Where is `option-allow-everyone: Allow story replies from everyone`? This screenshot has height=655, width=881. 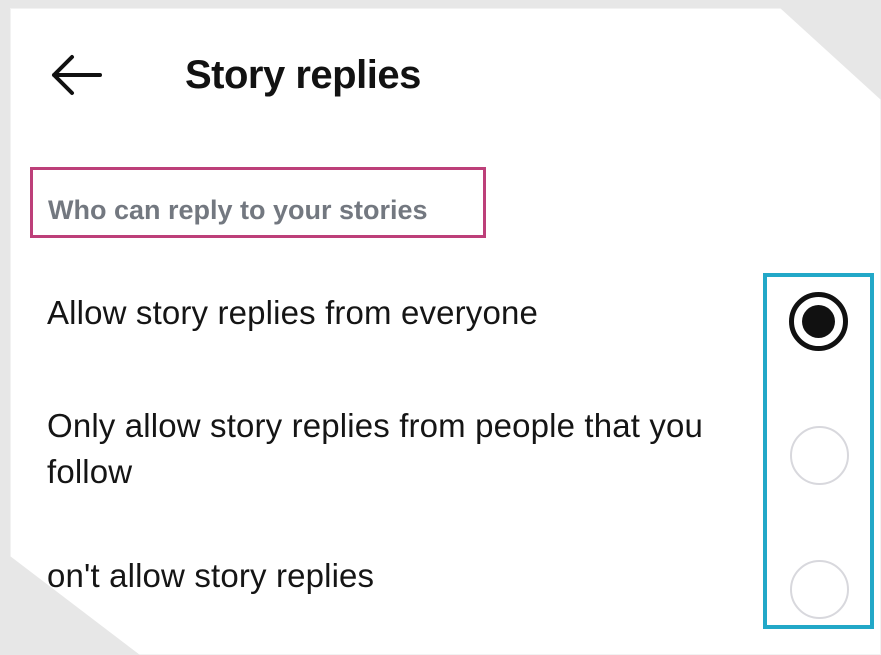
option-allow-everyone: Allow story replies from everyone is located at coordinates (450, 330).